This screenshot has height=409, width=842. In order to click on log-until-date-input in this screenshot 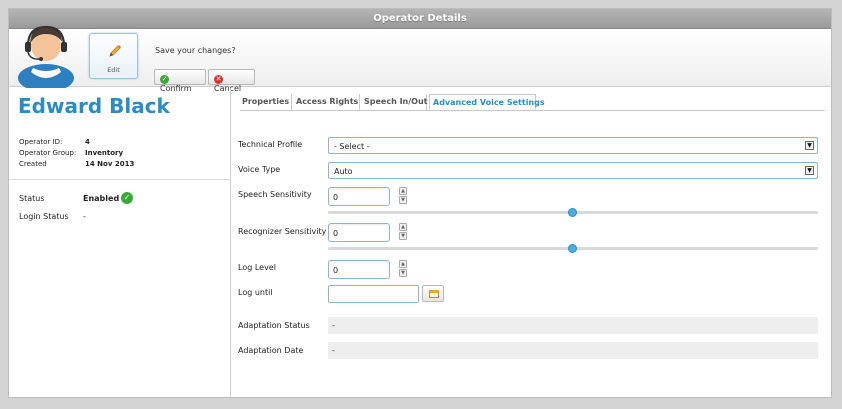, I will do `click(373, 294)`.